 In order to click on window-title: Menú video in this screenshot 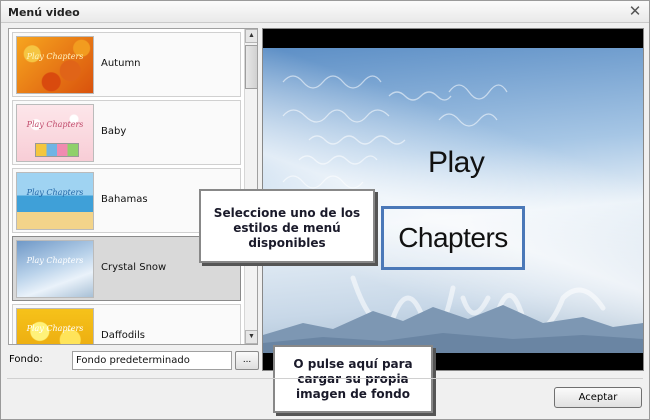, I will do `click(44, 12)`.